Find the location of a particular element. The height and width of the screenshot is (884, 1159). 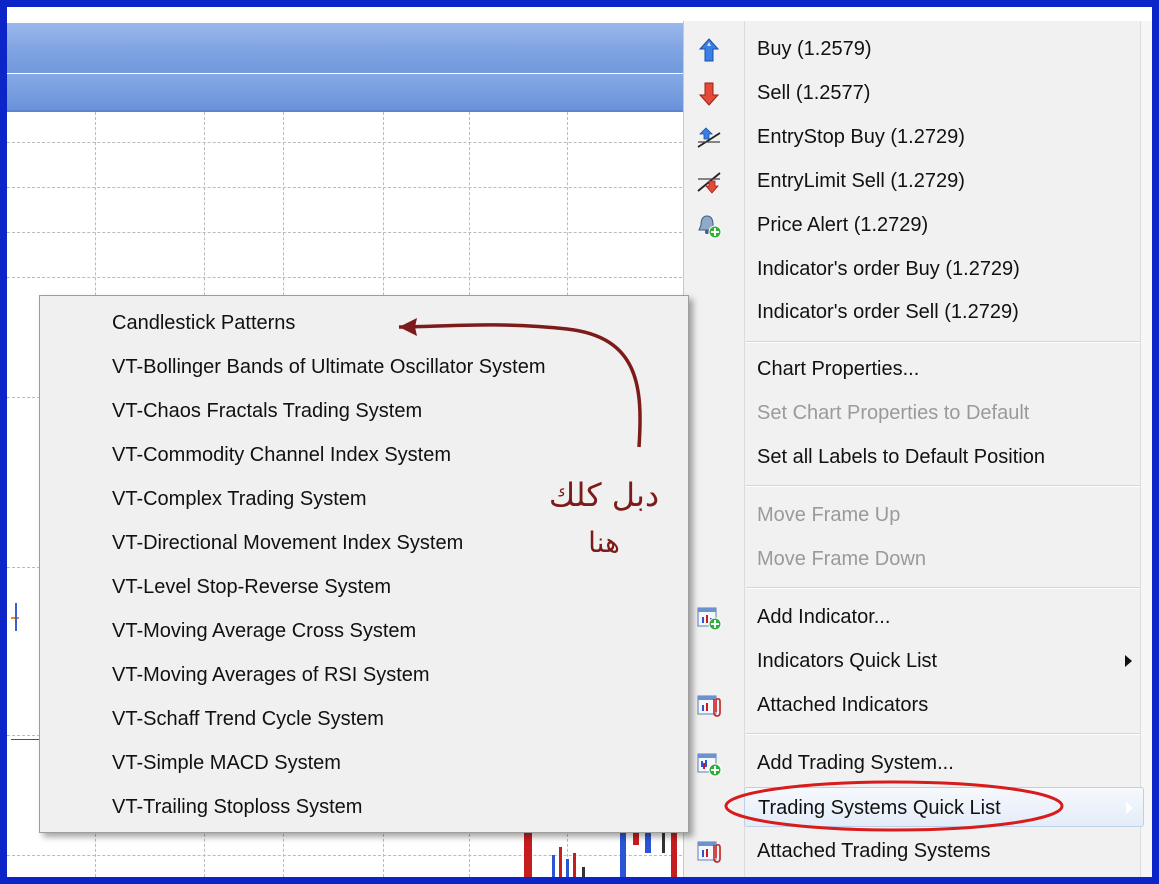

entry-limit-sell-icon is located at coordinates (709, 182).